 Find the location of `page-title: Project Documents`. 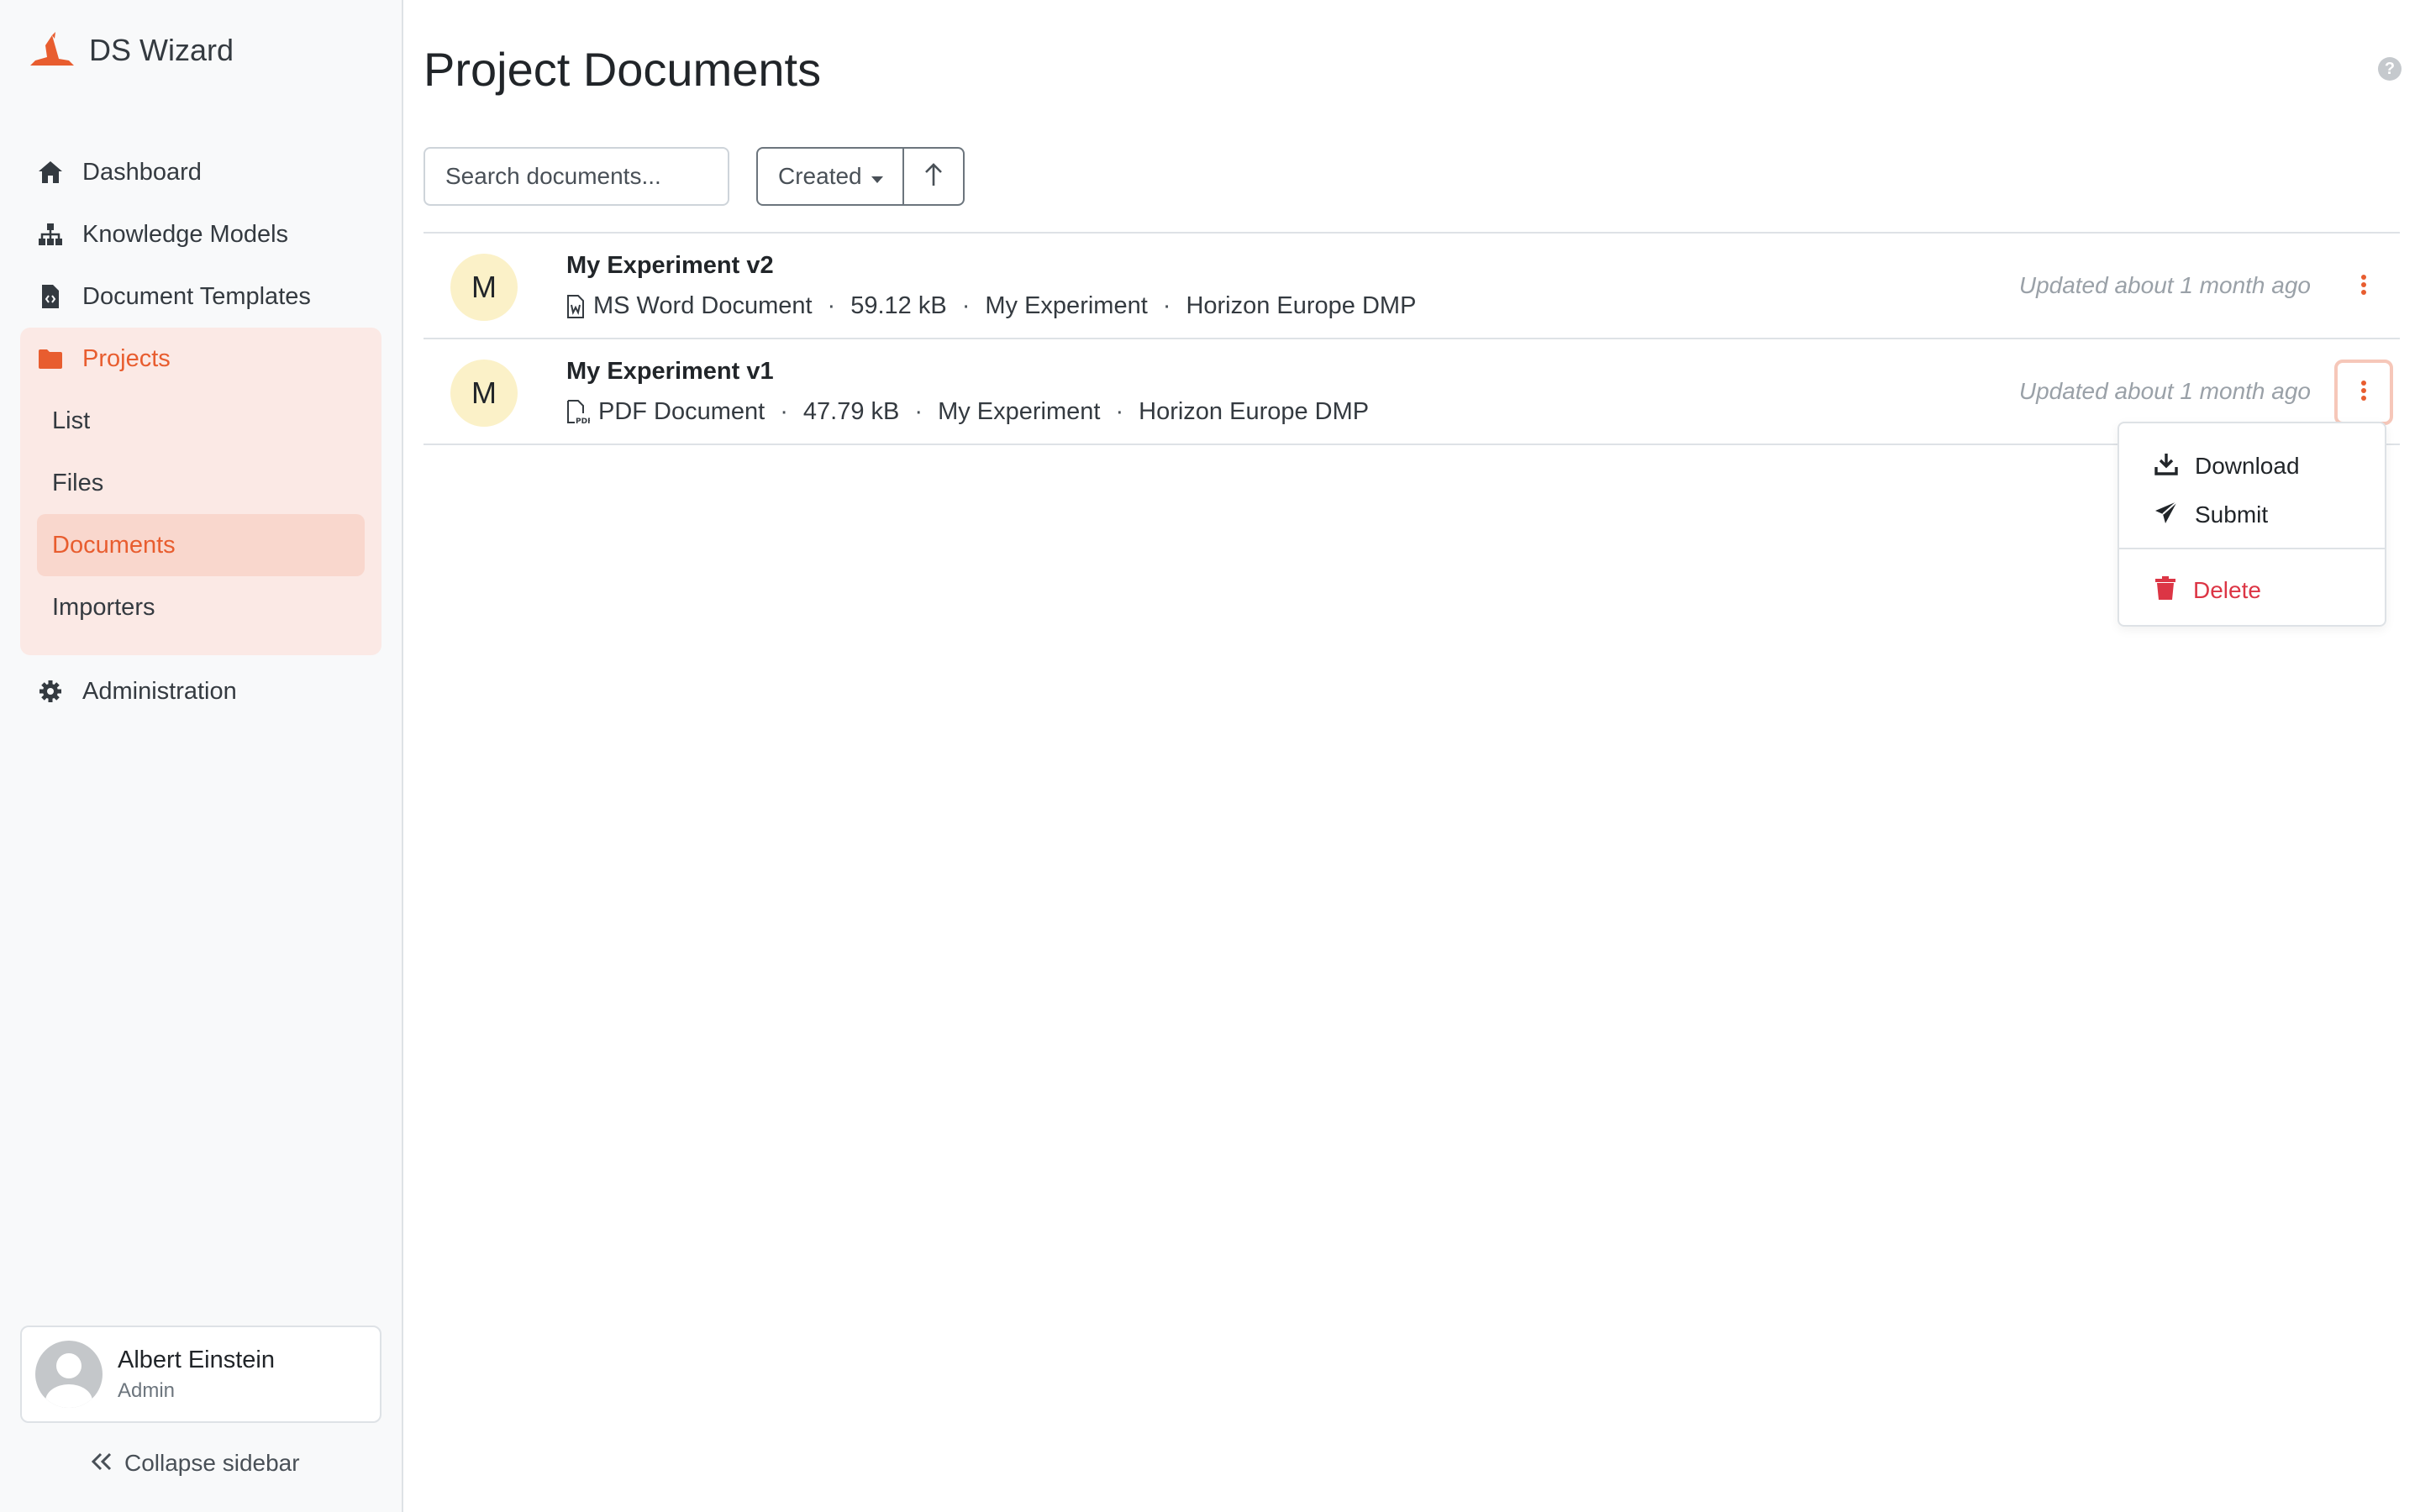

page-title: Project Documents is located at coordinates (623, 69).